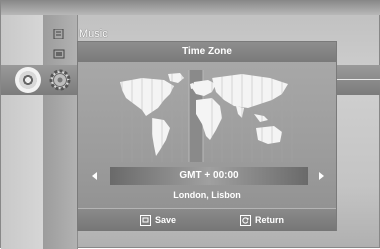 The width and height of the screenshot is (380, 249). What do you see at coordinates (28, 80) in the screenshot?
I see `disc-icon` at bounding box center [28, 80].